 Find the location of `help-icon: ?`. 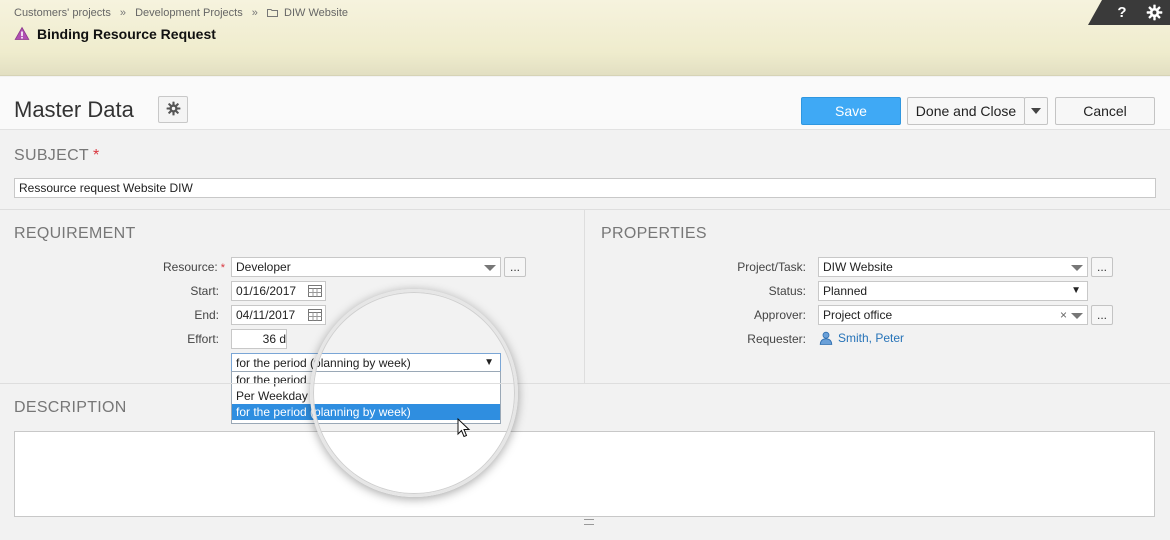

help-icon: ? is located at coordinates (1122, 12).